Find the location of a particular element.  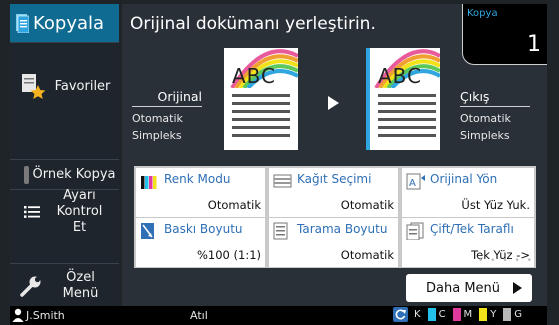

chevron-right-icon is located at coordinates (517, 288).